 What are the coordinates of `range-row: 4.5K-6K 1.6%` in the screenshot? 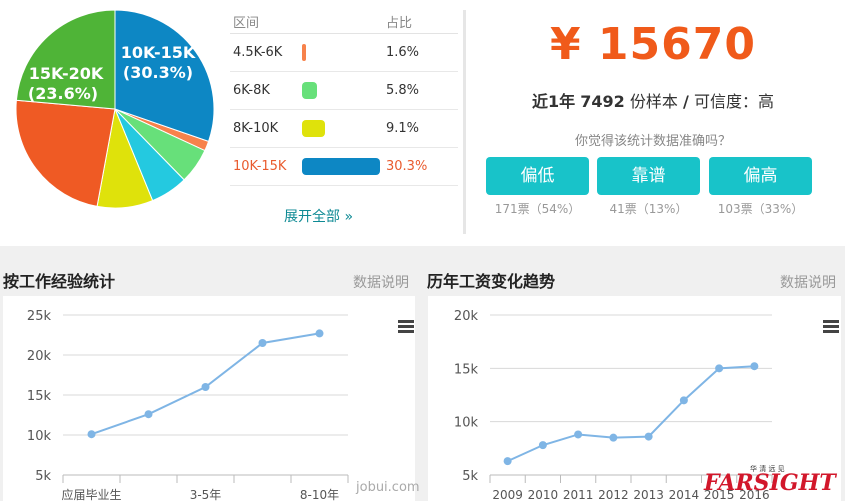 It's located at (344, 53).